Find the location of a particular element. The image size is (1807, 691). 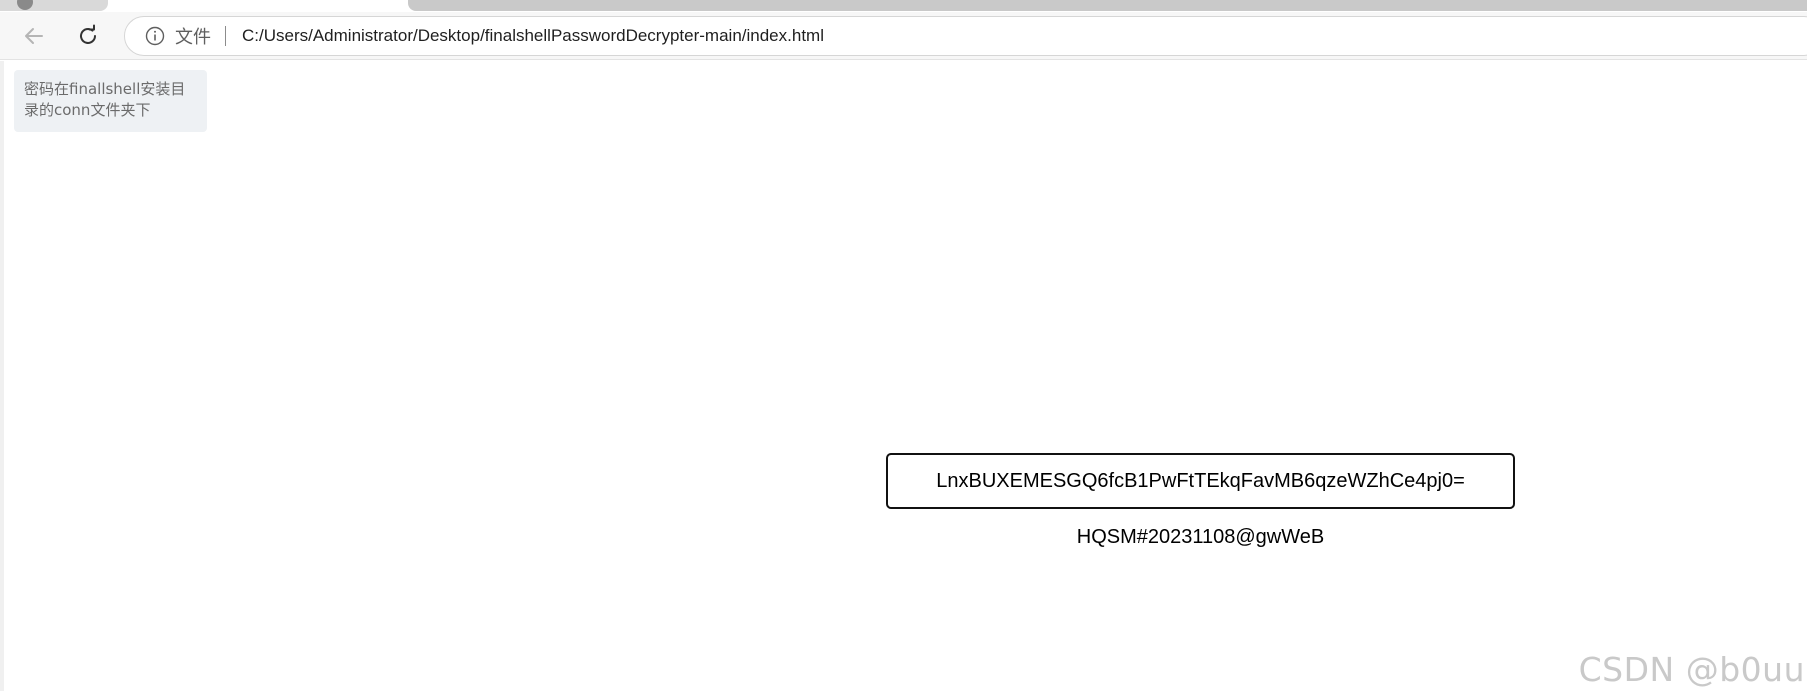

reload-button is located at coordinates (88, 36).